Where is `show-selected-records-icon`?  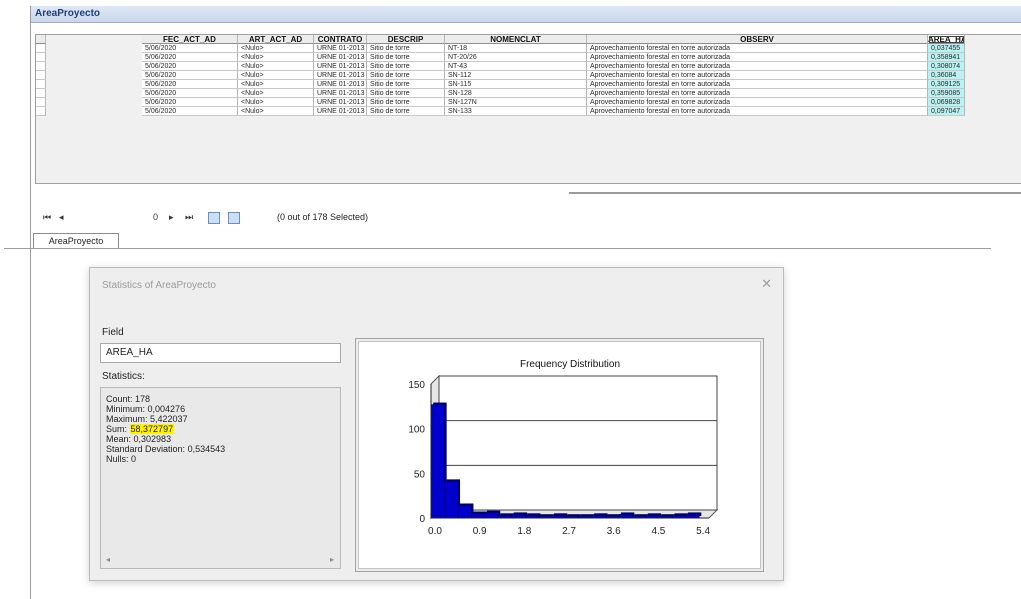 show-selected-records-icon is located at coordinates (234, 218).